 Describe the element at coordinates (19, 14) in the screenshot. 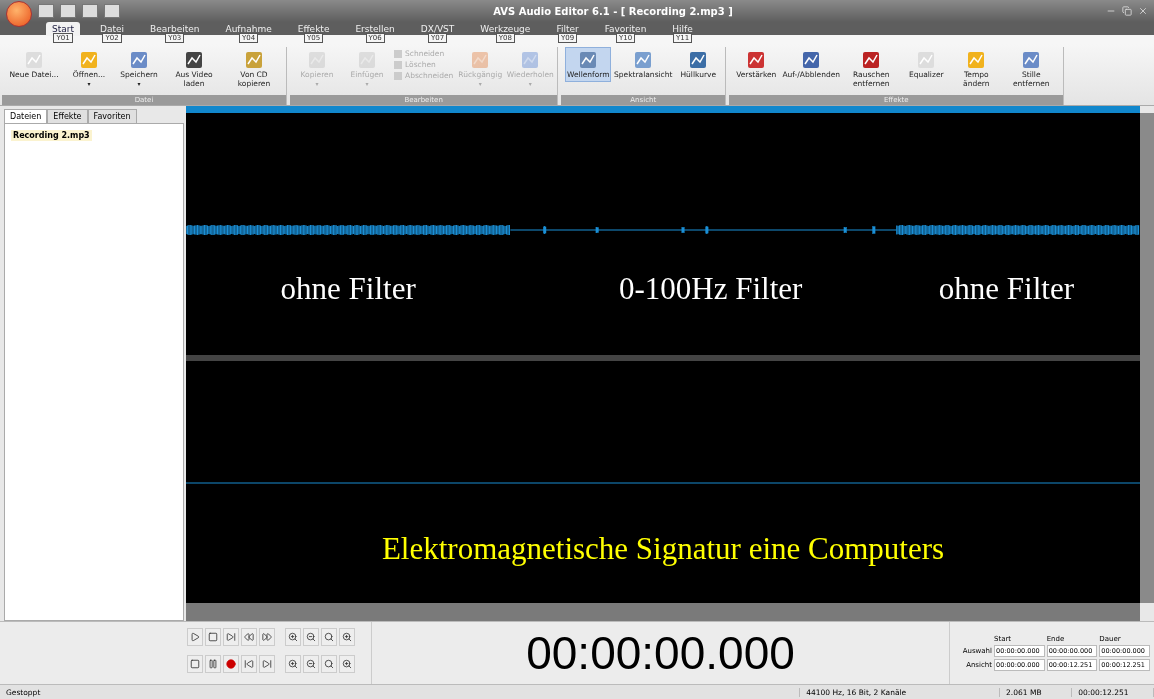

I see `application-button` at that location.